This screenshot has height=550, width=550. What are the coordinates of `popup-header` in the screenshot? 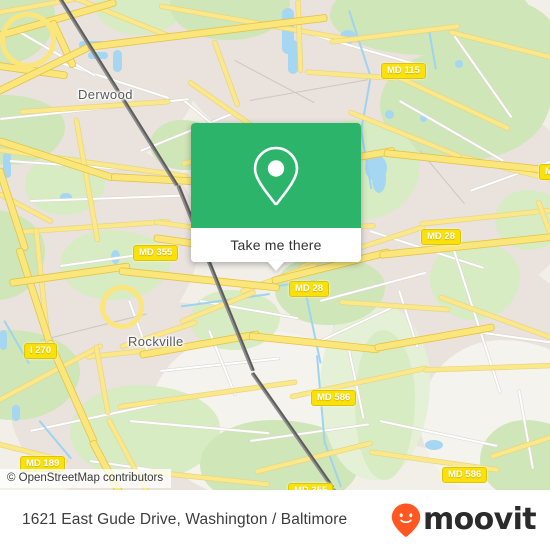 It's located at (276, 175).